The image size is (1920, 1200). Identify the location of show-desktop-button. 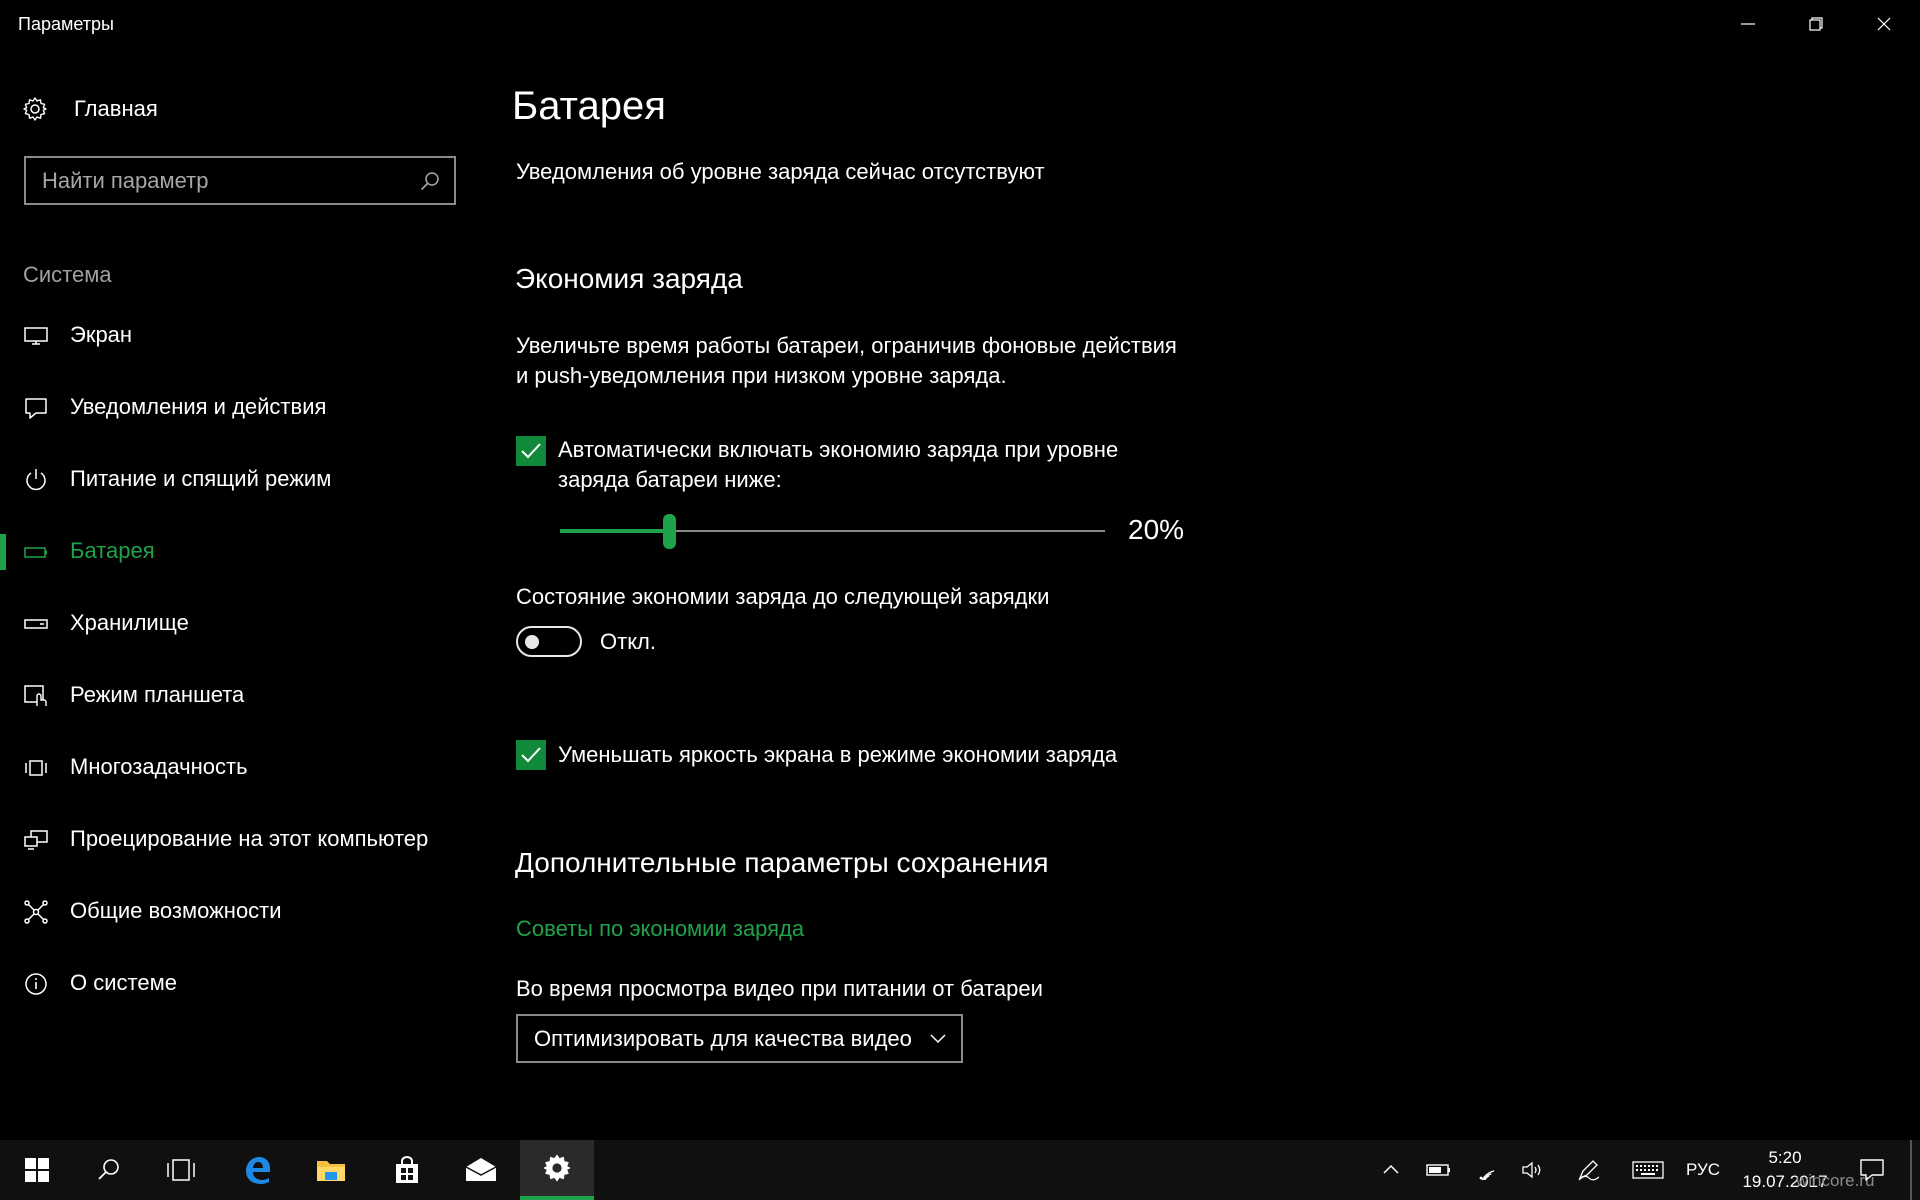
(1911, 1170).